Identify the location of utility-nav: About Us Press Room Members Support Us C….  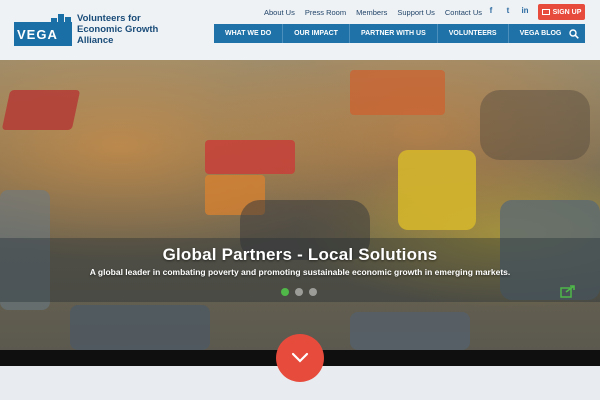
(373, 12).